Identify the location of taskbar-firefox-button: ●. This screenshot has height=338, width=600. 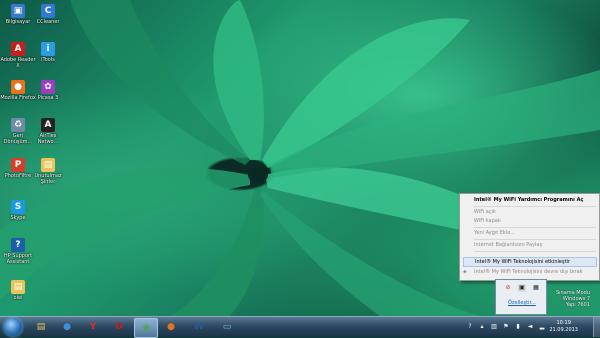
(171, 327).